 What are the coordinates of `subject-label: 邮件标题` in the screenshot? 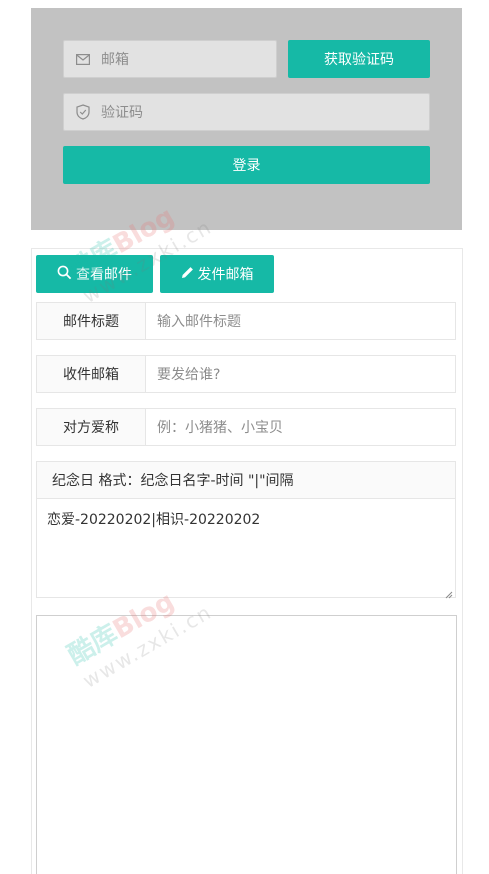 It's located at (91, 321).